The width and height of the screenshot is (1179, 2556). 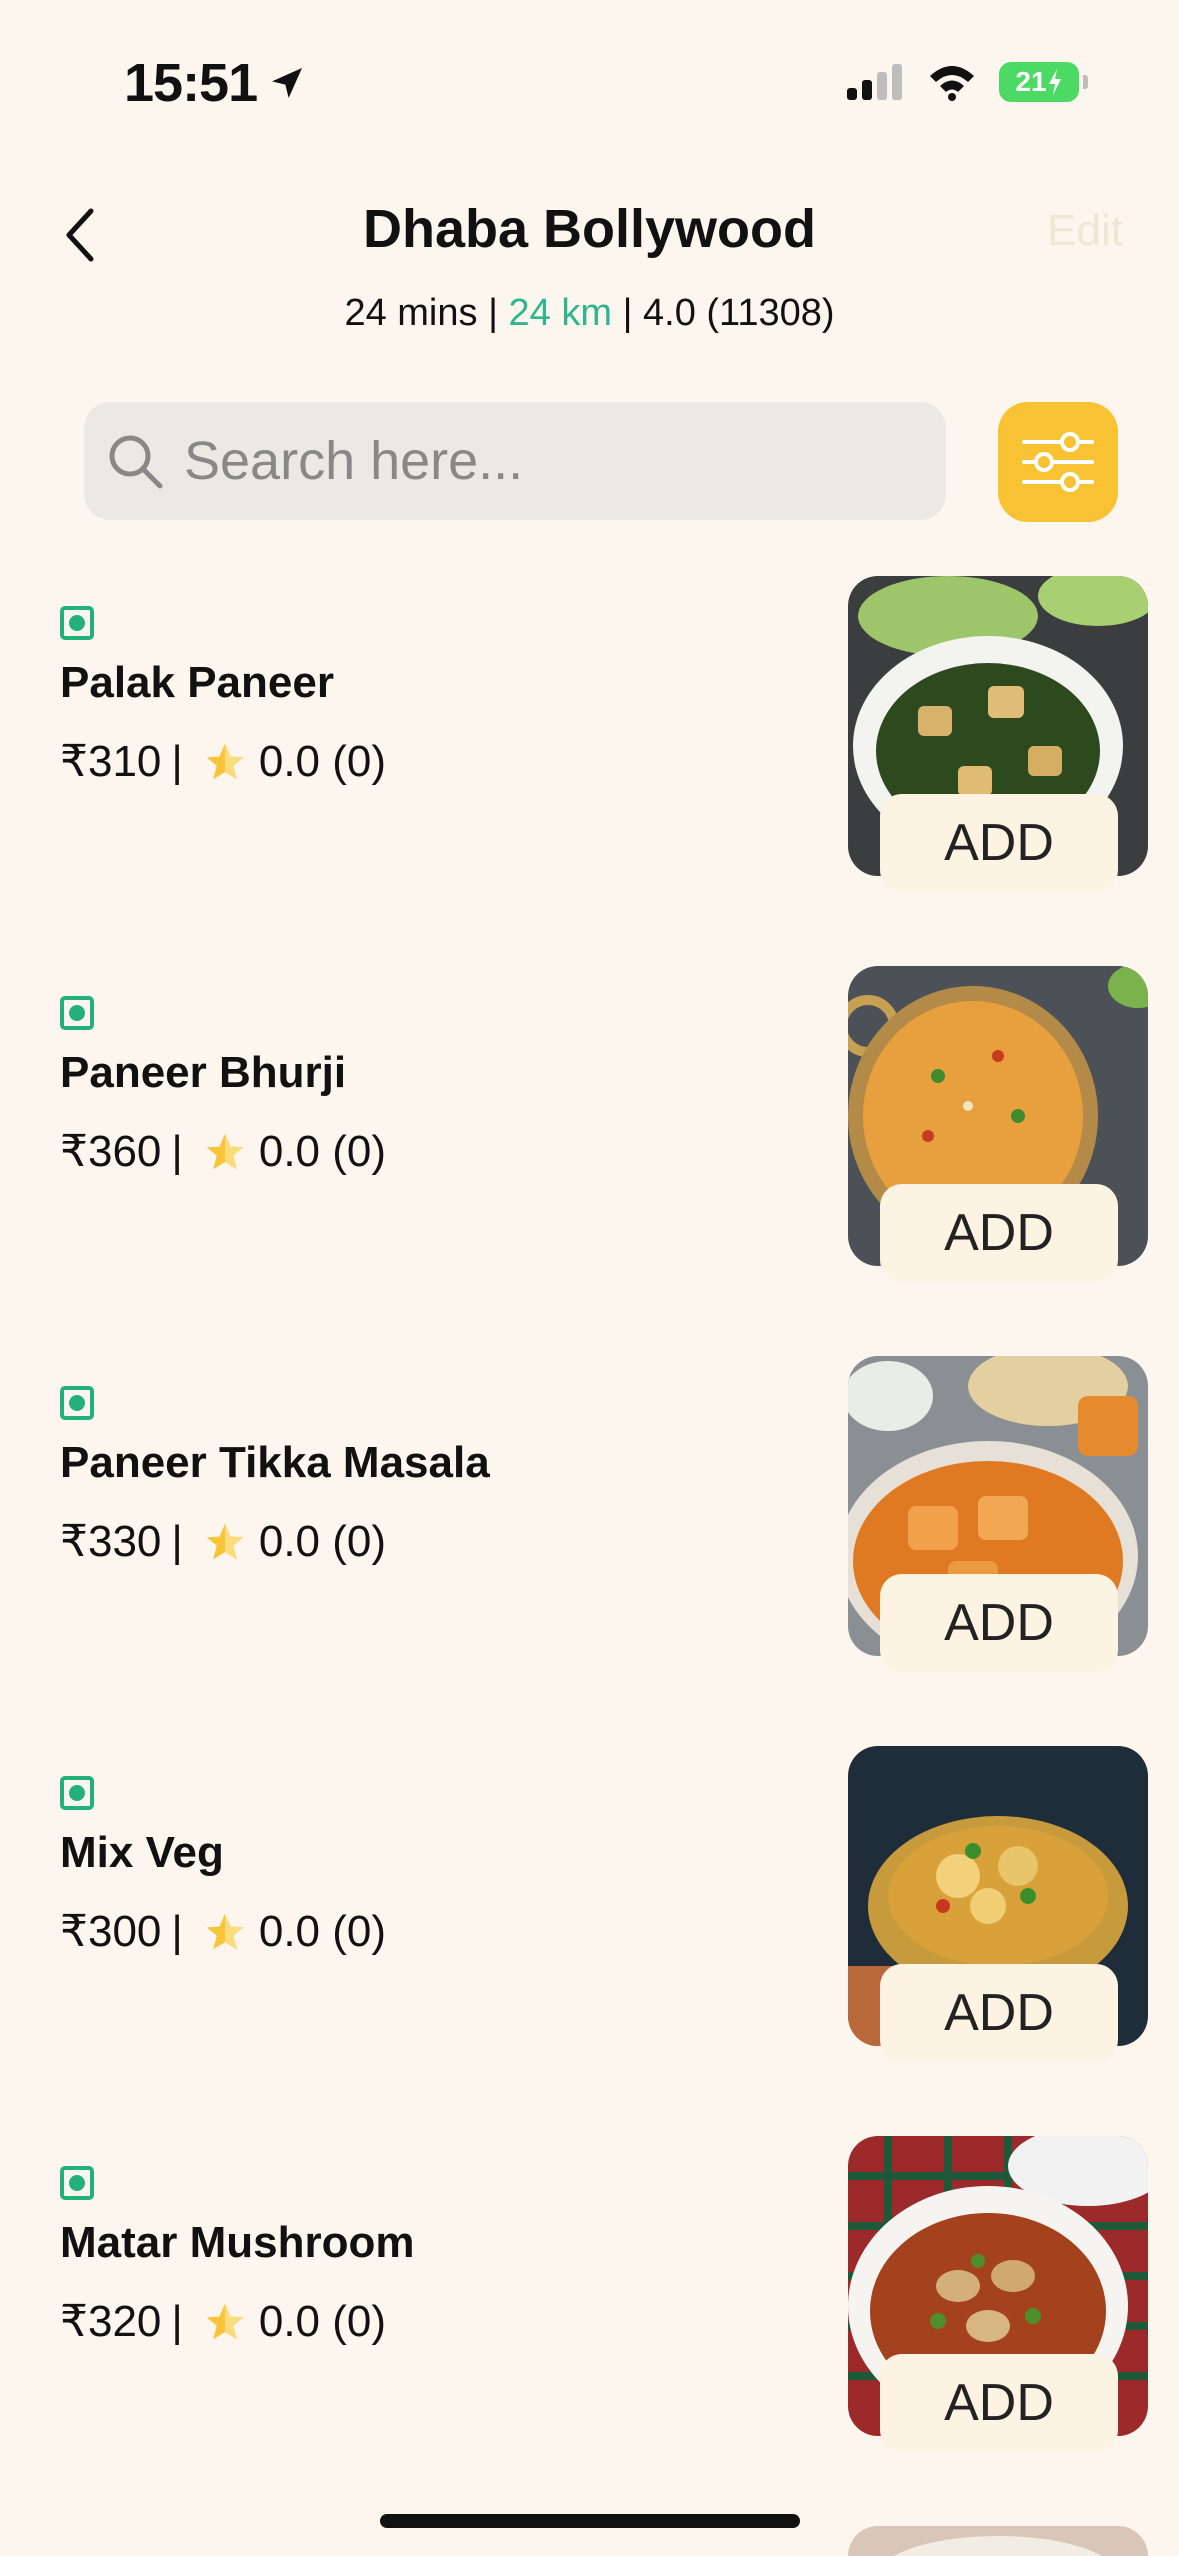 What do you see at coordinates (287, 83) in the screenshot?
I see `location-arrow-icon` at bounding box center [287, 83].